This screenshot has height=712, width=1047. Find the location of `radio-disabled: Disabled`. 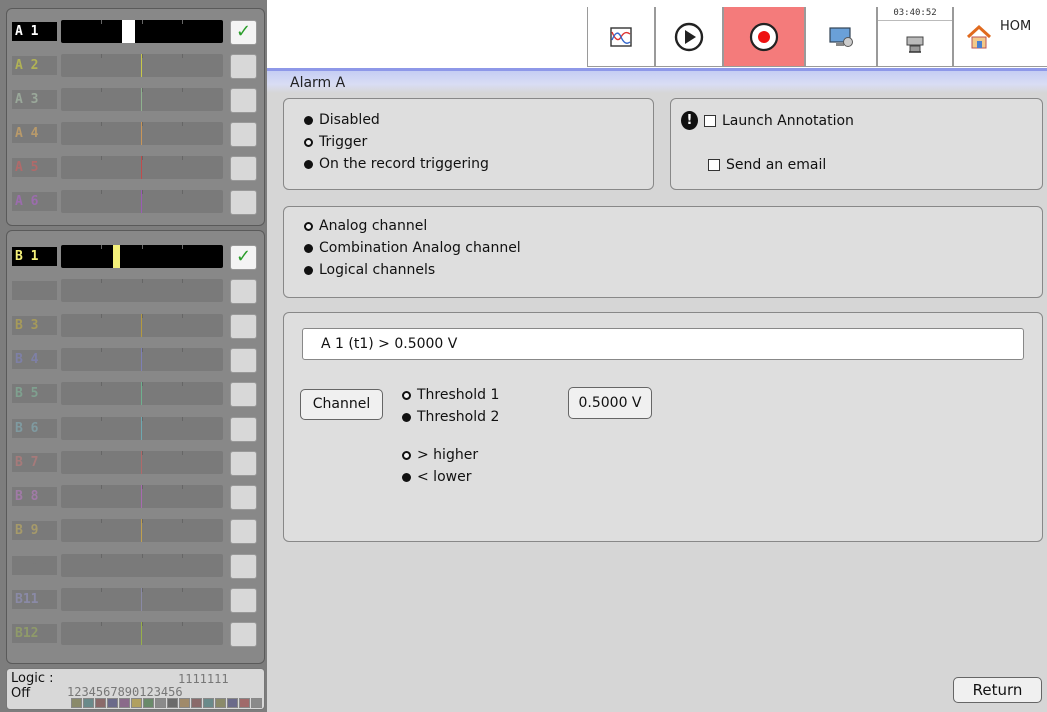

radio-disabled: Disabled is located at coordinates (342, 120).